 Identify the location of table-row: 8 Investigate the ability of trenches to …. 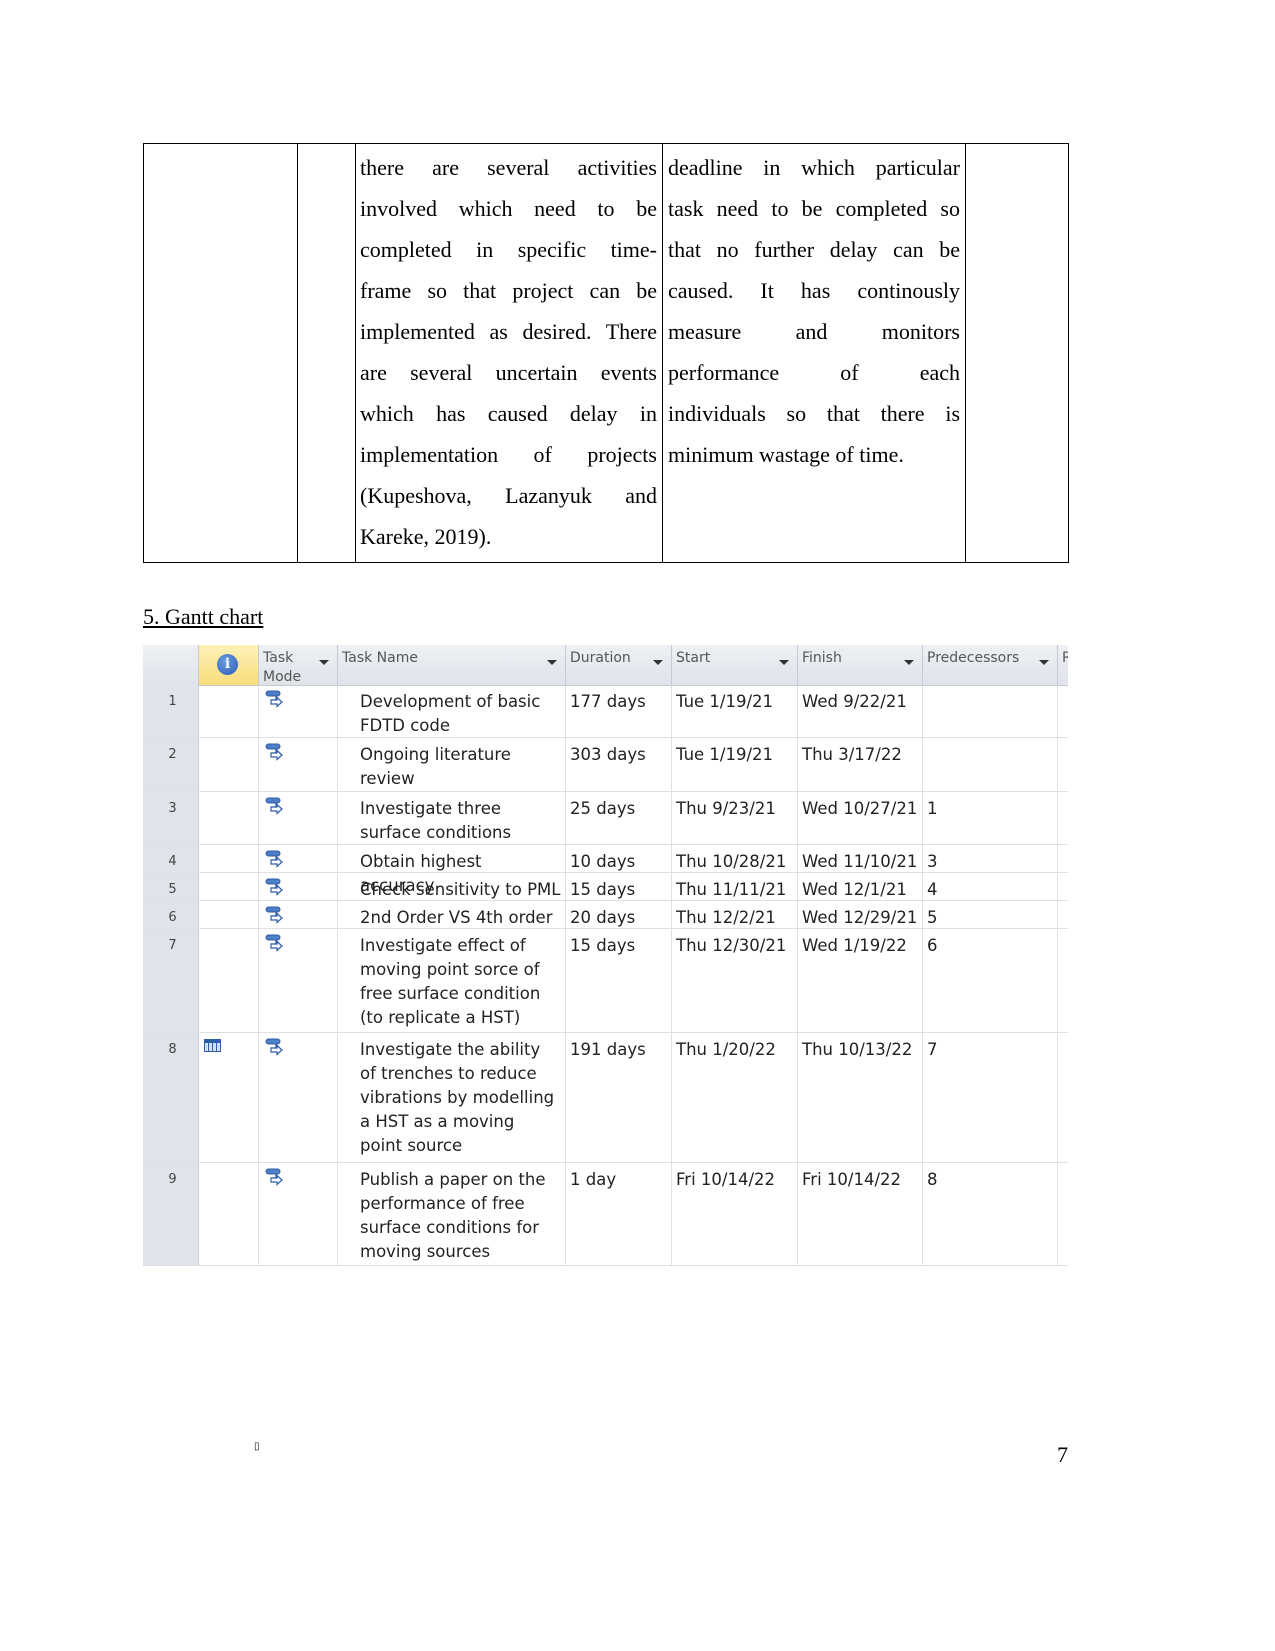
(605, 1098).